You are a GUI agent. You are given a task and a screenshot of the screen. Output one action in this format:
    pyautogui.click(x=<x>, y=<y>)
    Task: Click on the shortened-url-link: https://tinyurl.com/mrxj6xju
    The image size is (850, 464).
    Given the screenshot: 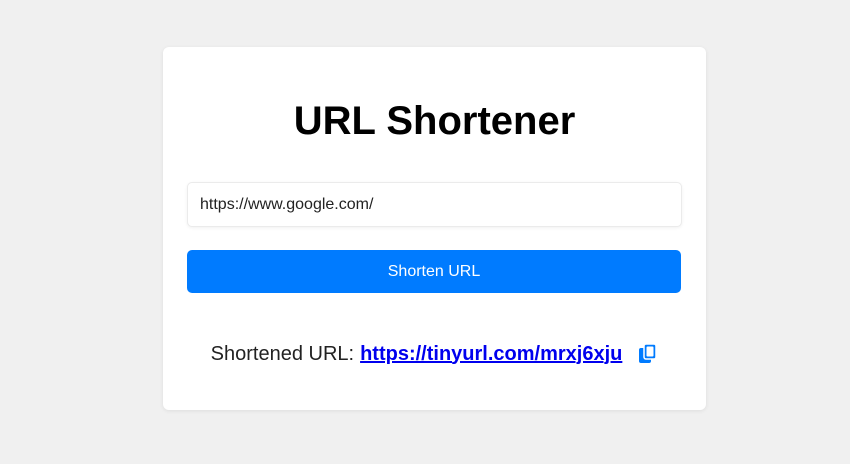 What is the action you would take?
    pyautogui.click(x=491, y=354)
    